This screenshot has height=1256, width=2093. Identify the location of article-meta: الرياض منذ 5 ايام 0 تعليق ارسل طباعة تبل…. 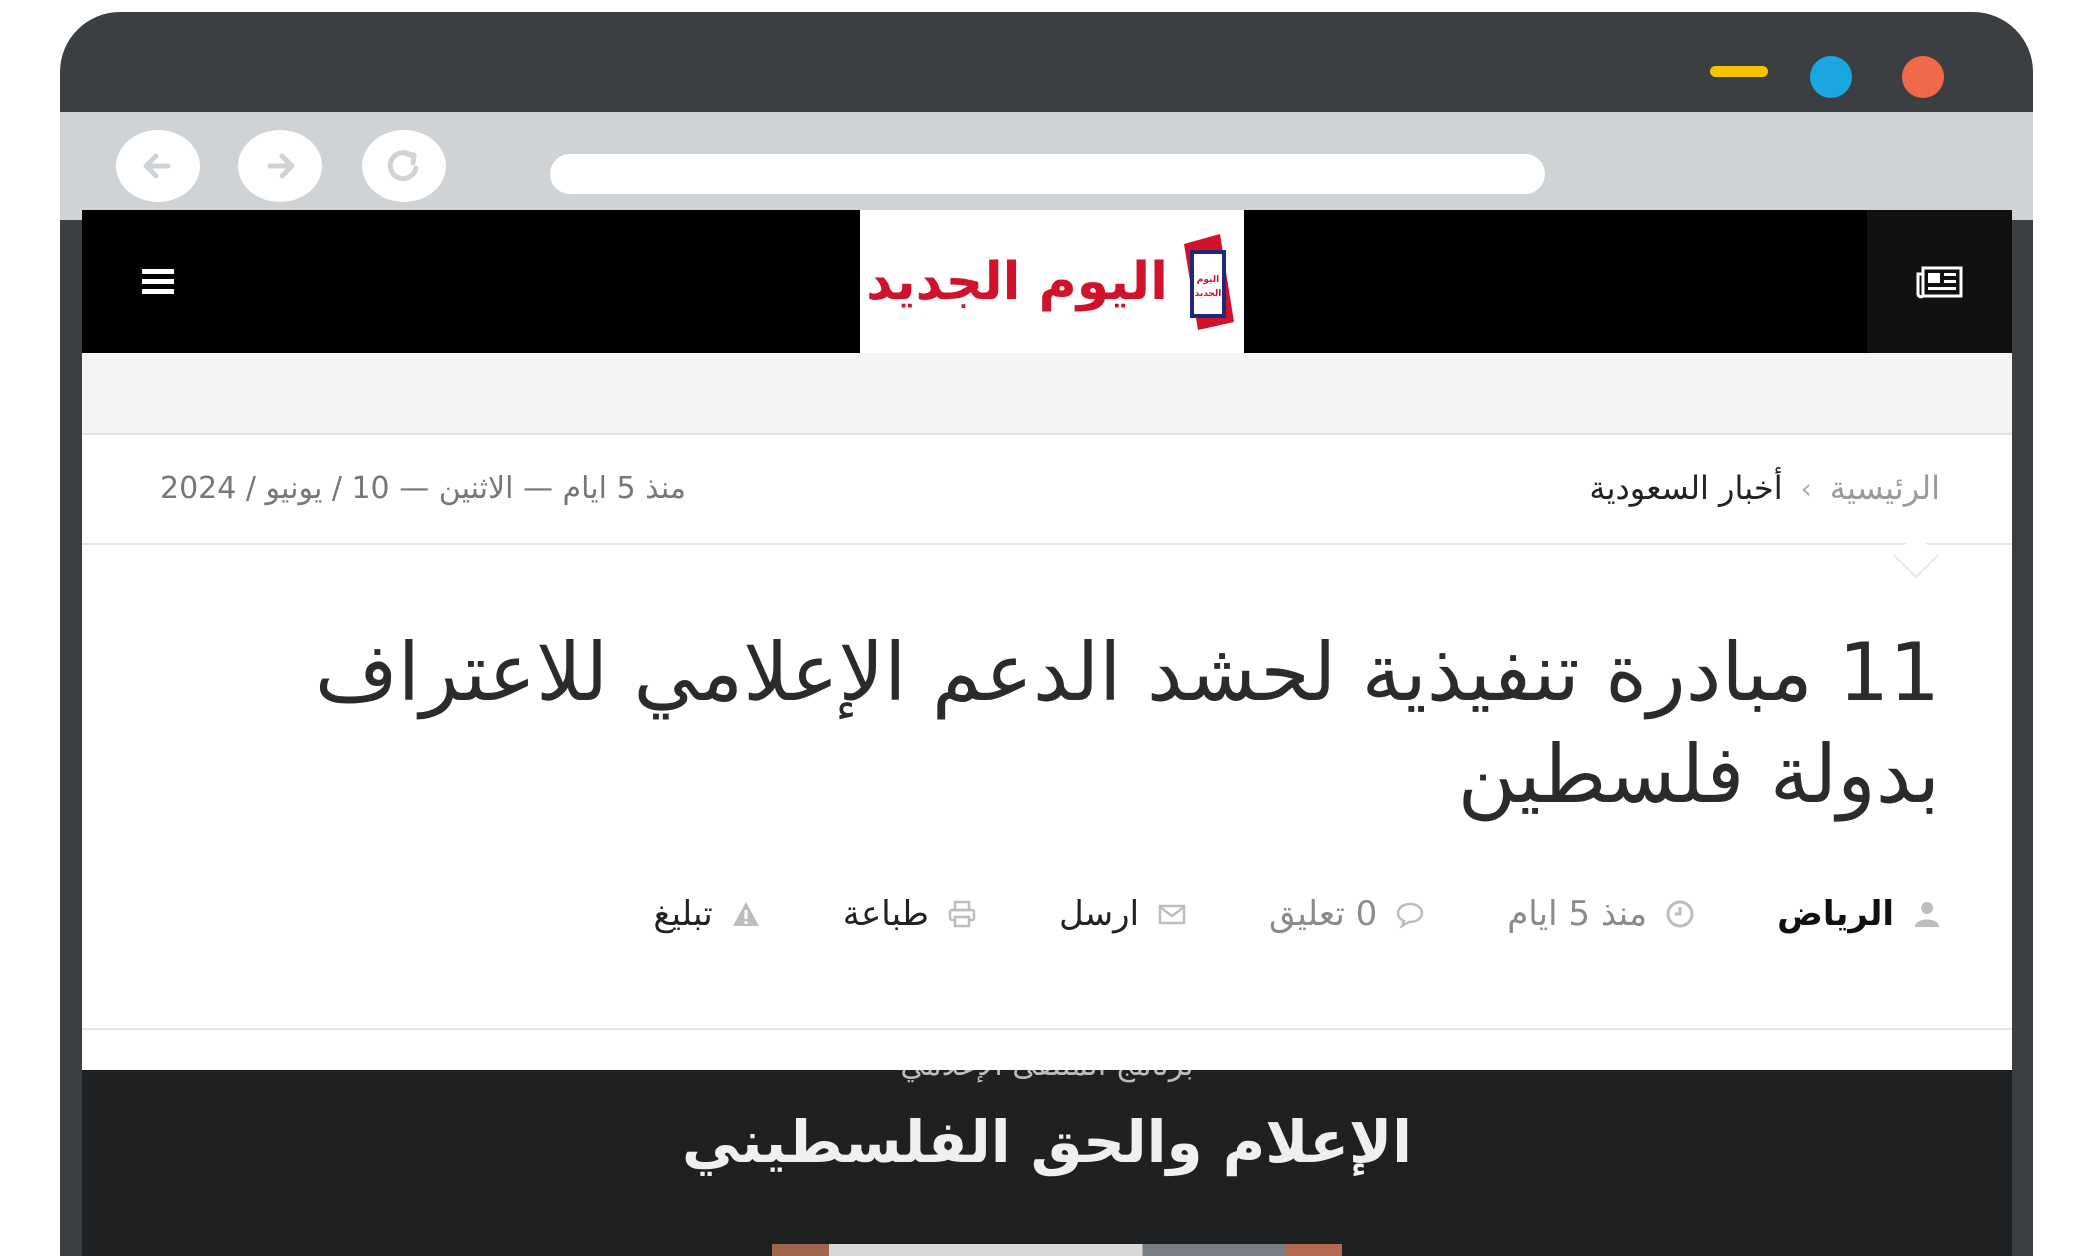
(1297, 914).